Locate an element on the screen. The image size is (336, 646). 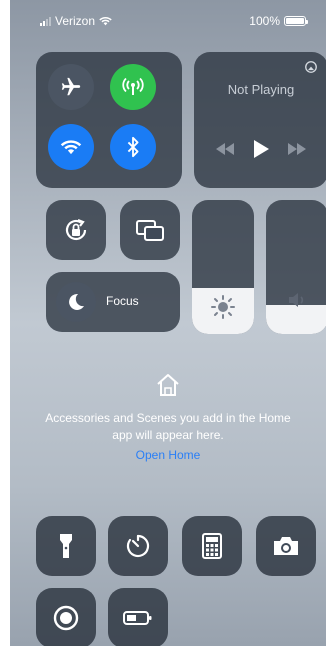
rotation-lock-icon is located at coordinates (76, 229).